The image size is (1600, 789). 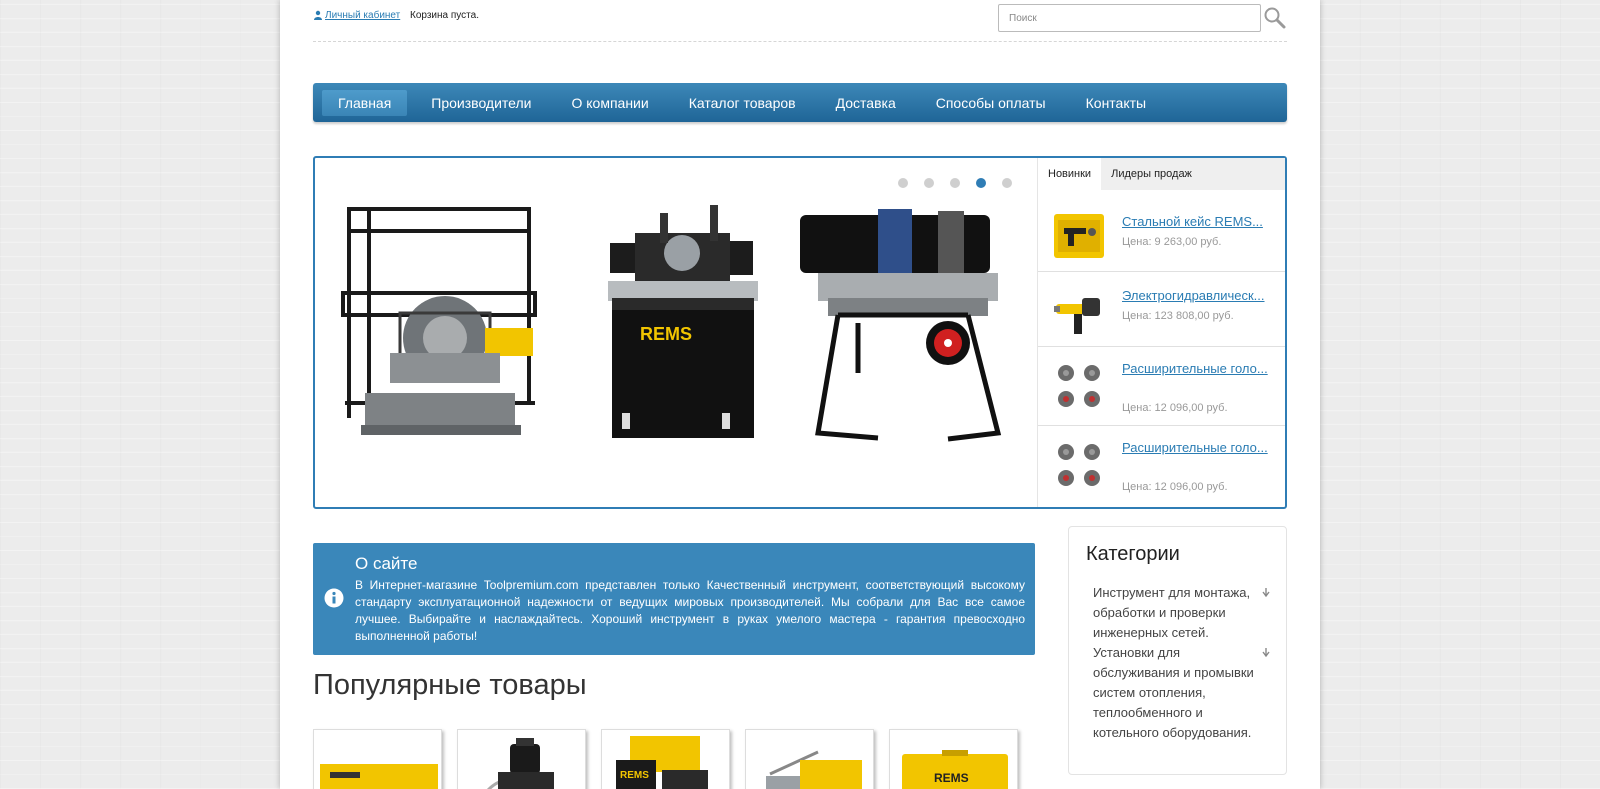 What do you see at coordinates (609, 103) in the screenshot?
I see `nav-item-about: О компании` at bounding box center [609, 103].